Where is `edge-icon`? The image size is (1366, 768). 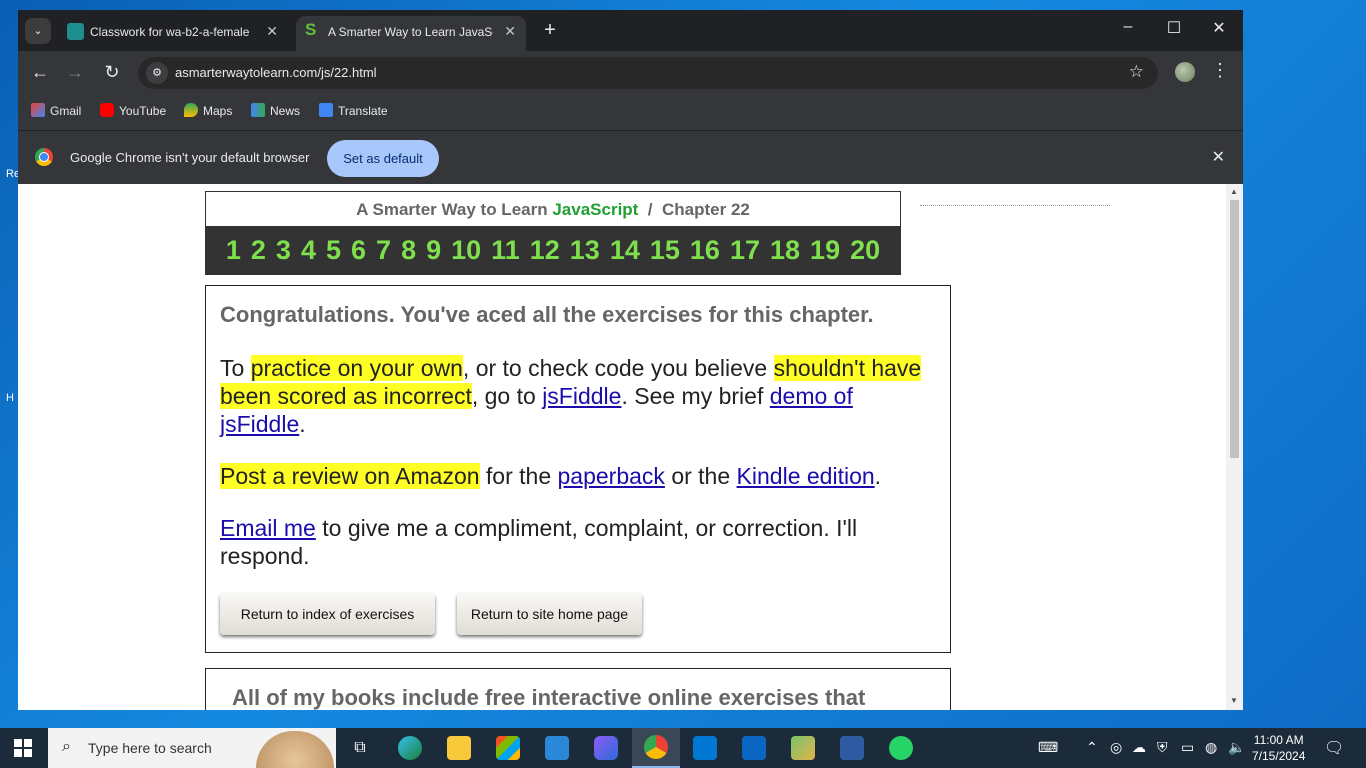 edge-icon is located at coordinates (410, 748).